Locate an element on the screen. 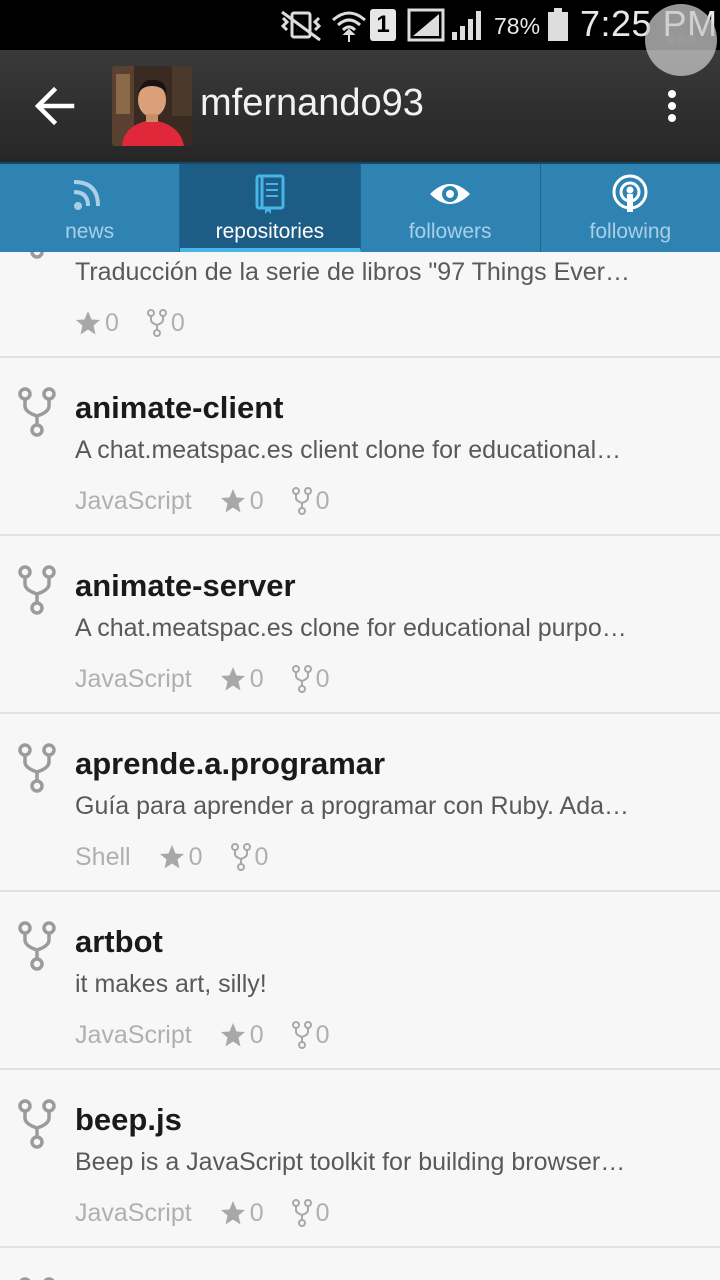  overflow-menu-icon is located at coordinates (672, 106).